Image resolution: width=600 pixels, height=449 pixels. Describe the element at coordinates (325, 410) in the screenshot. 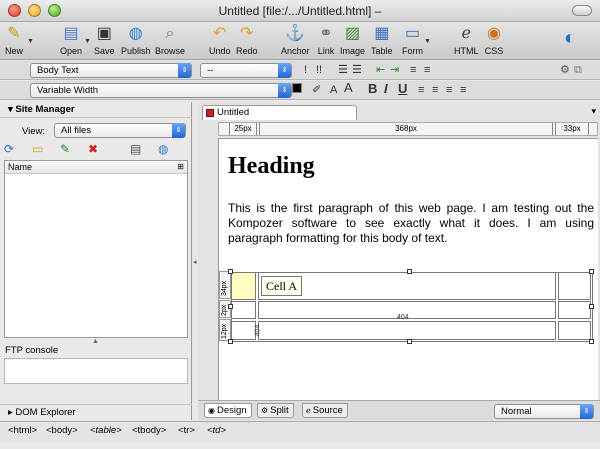

I see `tab-source: ℯ Source` at that location.